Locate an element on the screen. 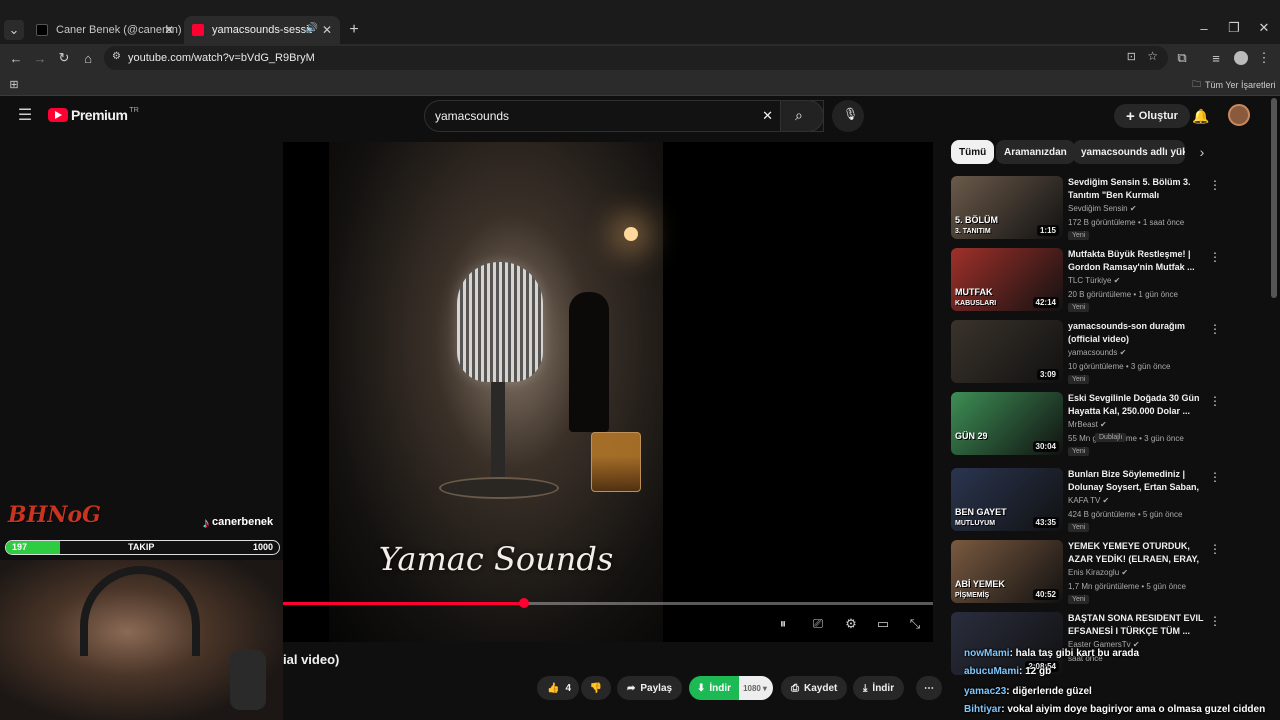  install-icon: ⊡ is located at coordinates (1131, 56).